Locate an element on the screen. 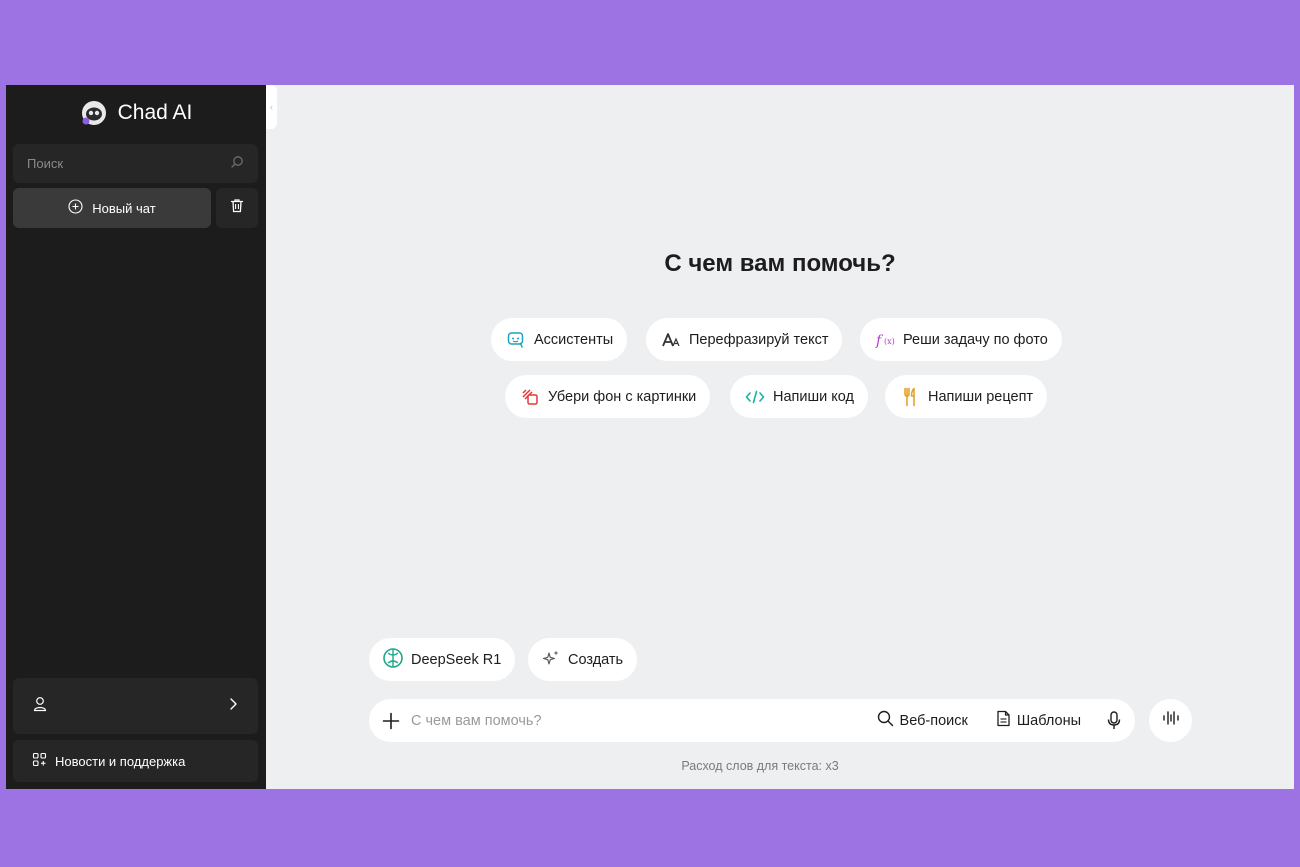 Image resolution: width=1300 pixels, height=867 pixels. voice-mode-button is located at coordinates (1170, 720).